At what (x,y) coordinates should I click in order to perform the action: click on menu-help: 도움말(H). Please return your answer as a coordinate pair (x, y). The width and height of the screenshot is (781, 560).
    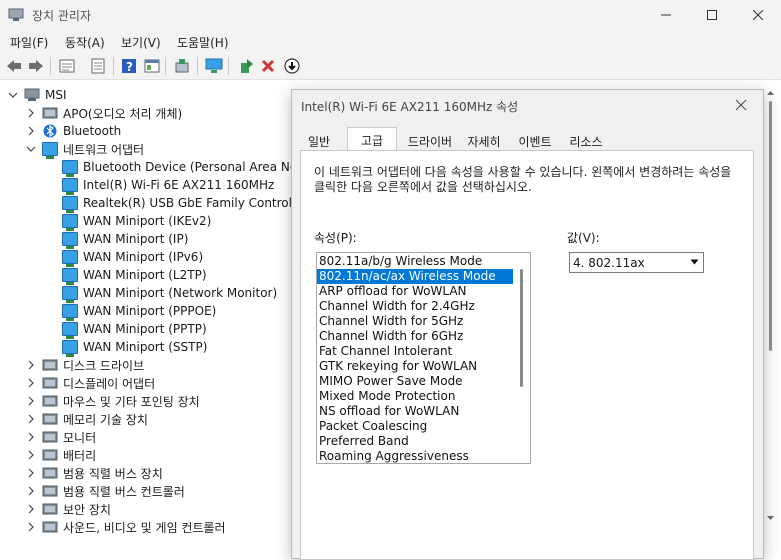
    Looking at the image, I should click on (203, 42).